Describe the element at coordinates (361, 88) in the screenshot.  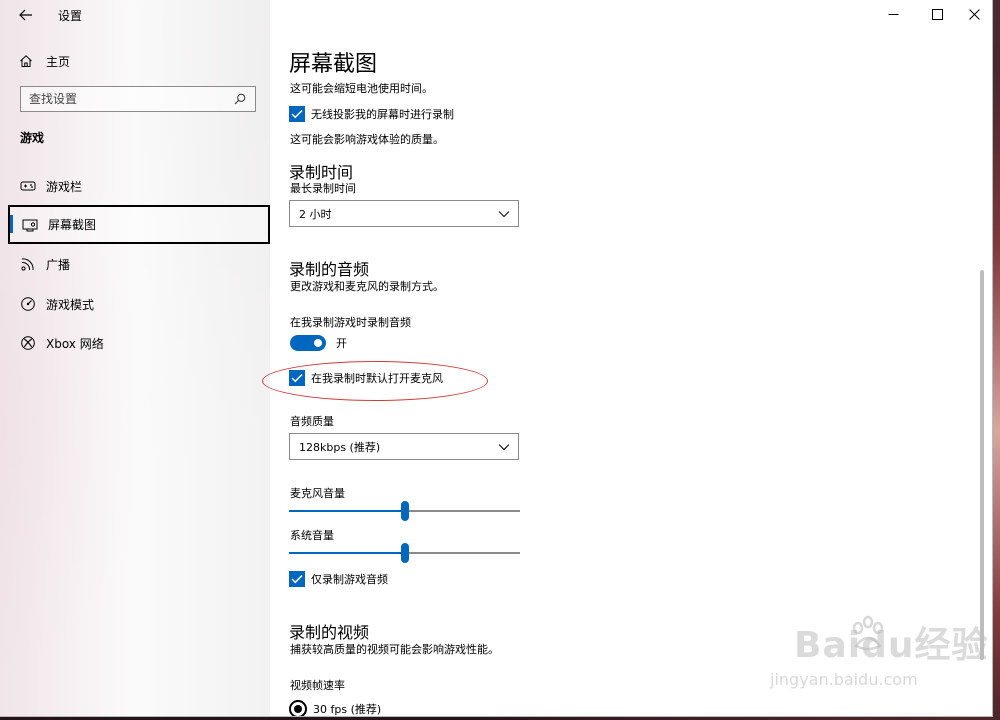
I see `battery-note: 这可能会缩短电池使用时间。` at that location.